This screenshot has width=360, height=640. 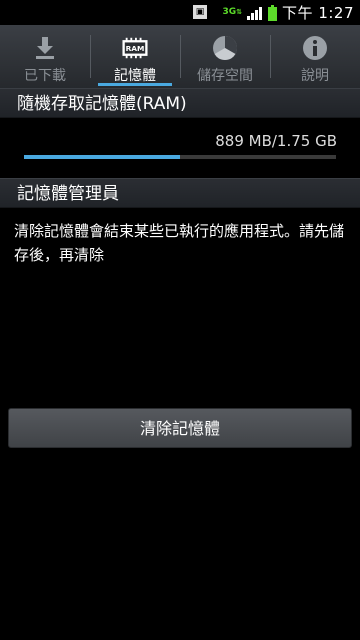 I want to click on storage-pie-icon, so click(x=225, y=48).